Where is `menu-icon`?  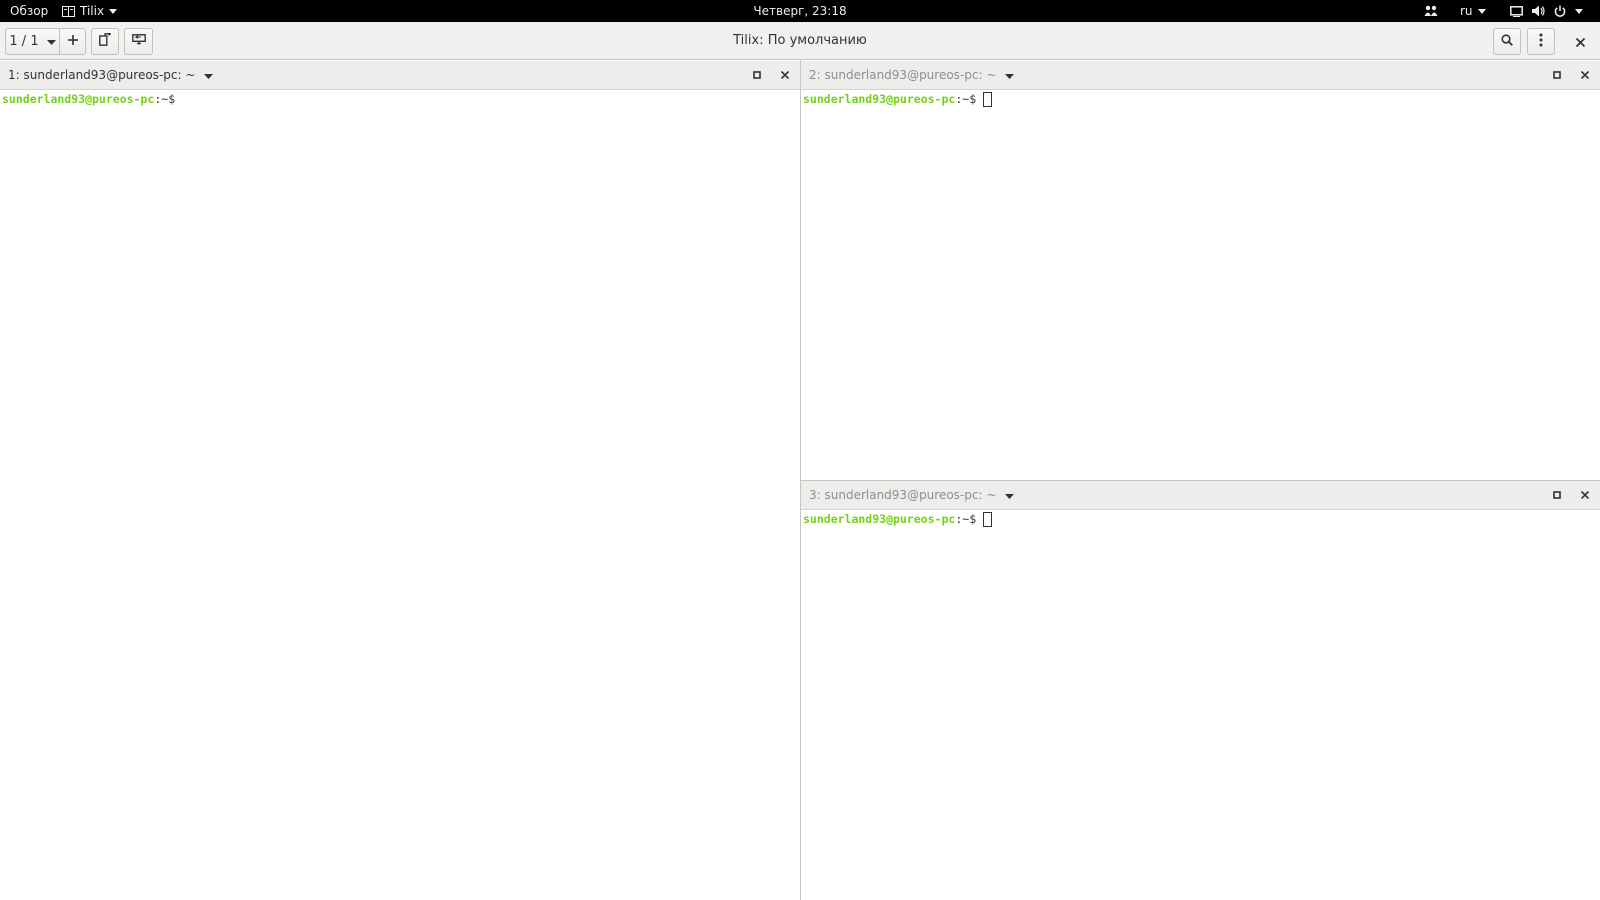
menu-icon is located at coordinates (1541, 42).